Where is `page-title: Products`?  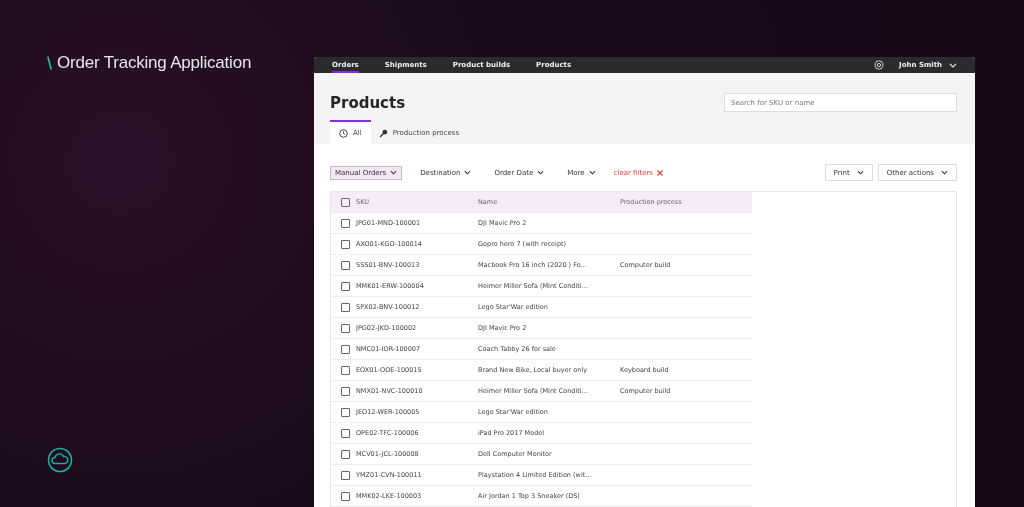
page-title: Products is located at coordinates (368, 102).